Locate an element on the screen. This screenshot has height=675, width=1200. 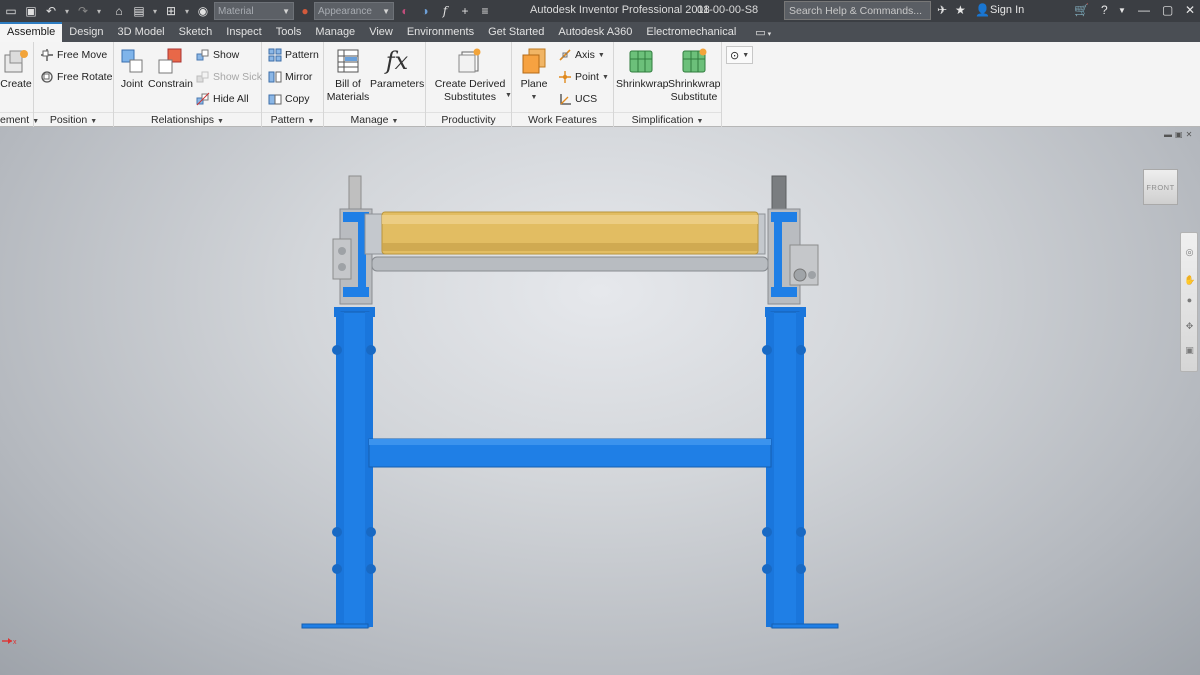
select-icon: ⊞ is located at coordinates (171, 11).